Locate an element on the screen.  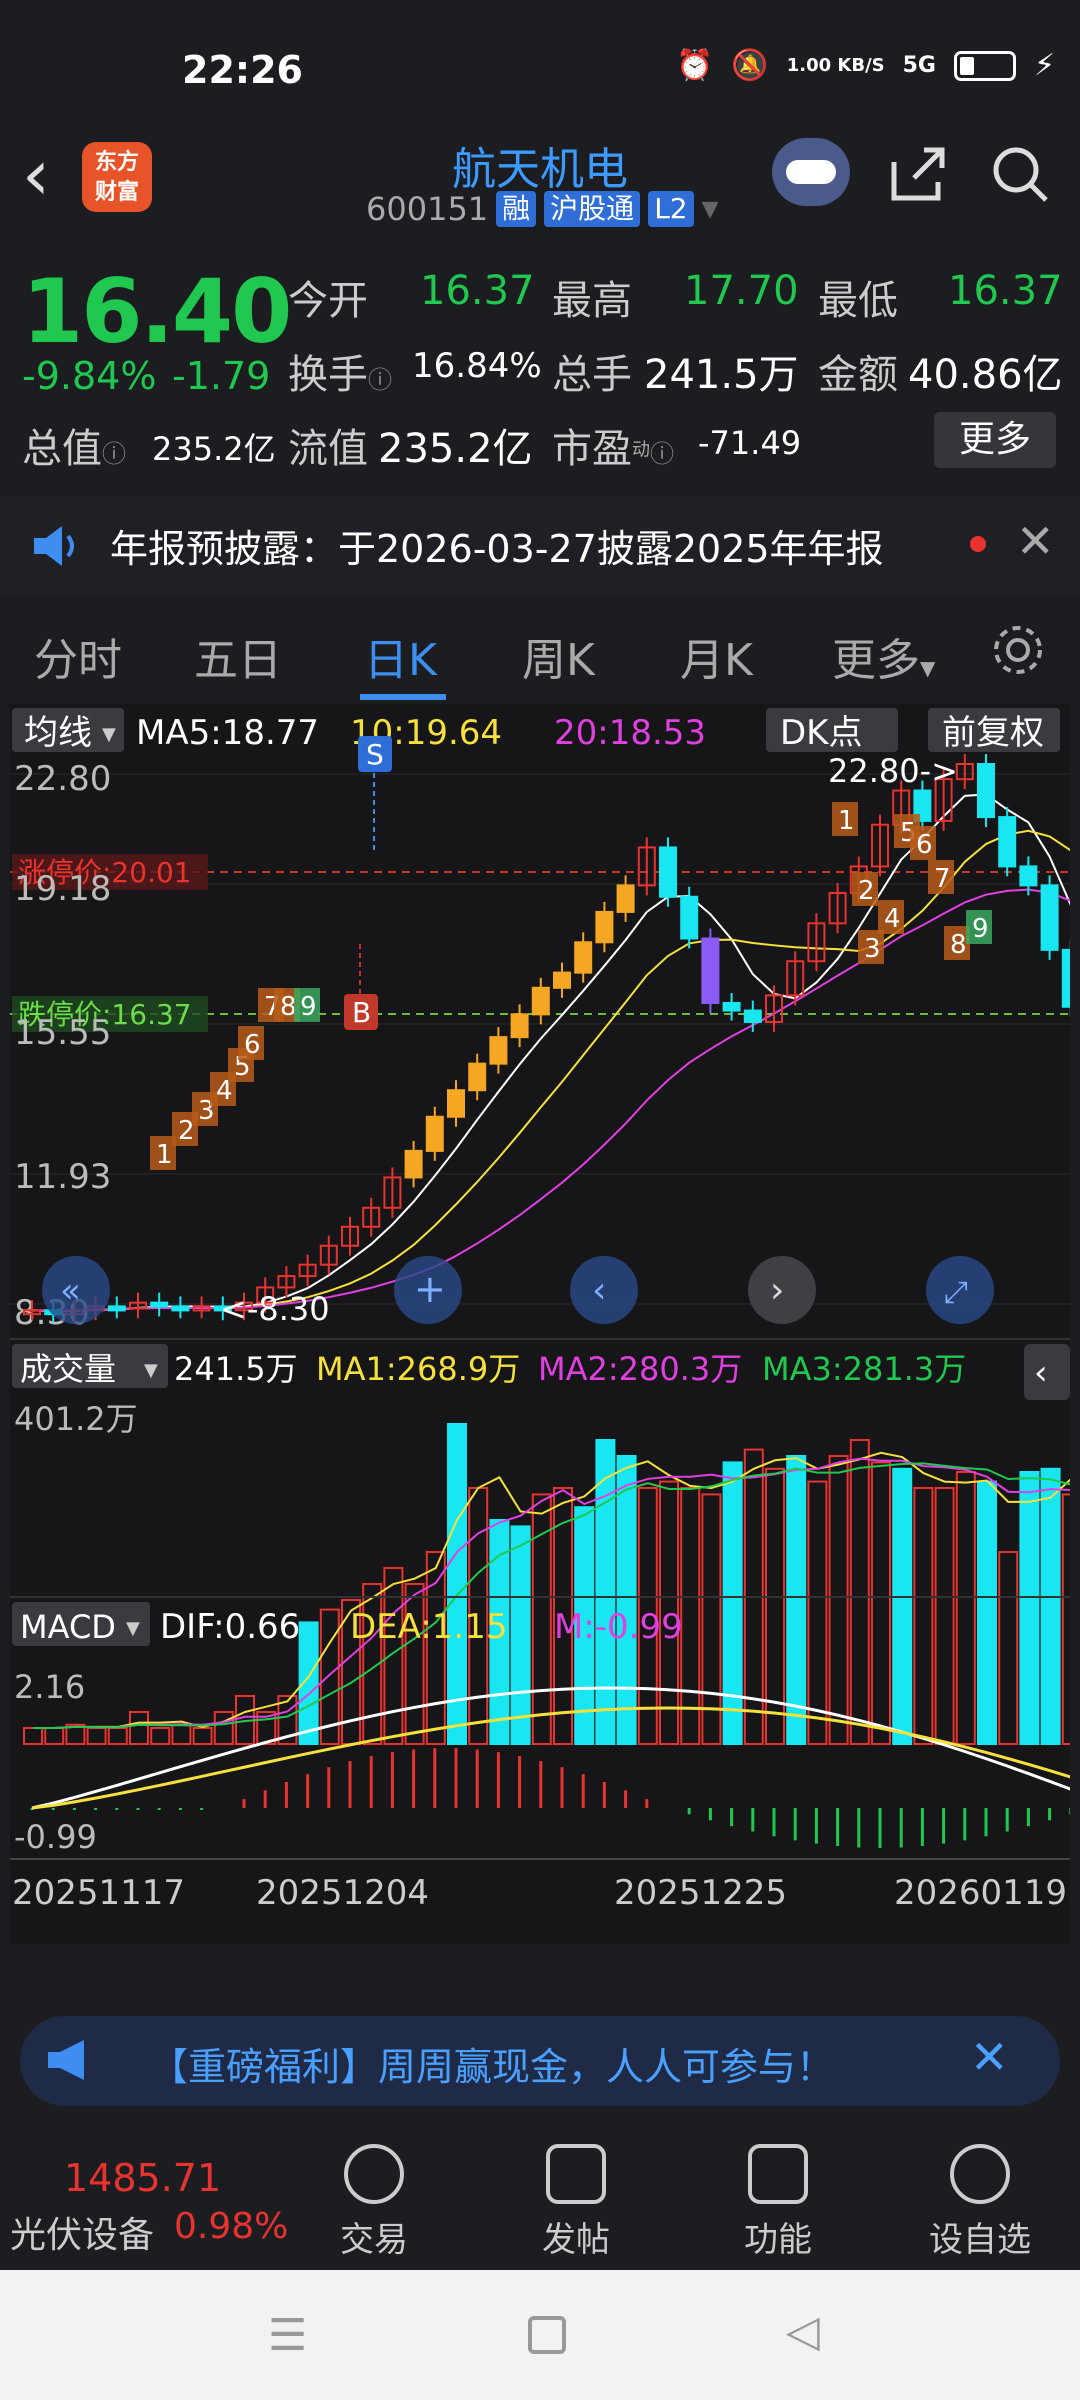
margin-tag: 融 is located at coordinates (516, 209).